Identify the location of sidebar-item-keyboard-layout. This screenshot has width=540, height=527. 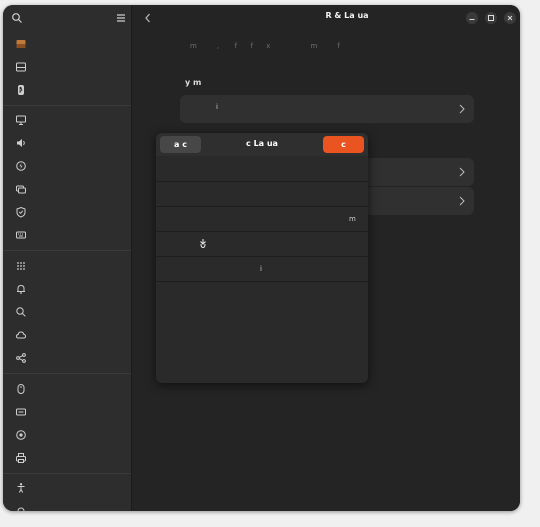
(68, 412).